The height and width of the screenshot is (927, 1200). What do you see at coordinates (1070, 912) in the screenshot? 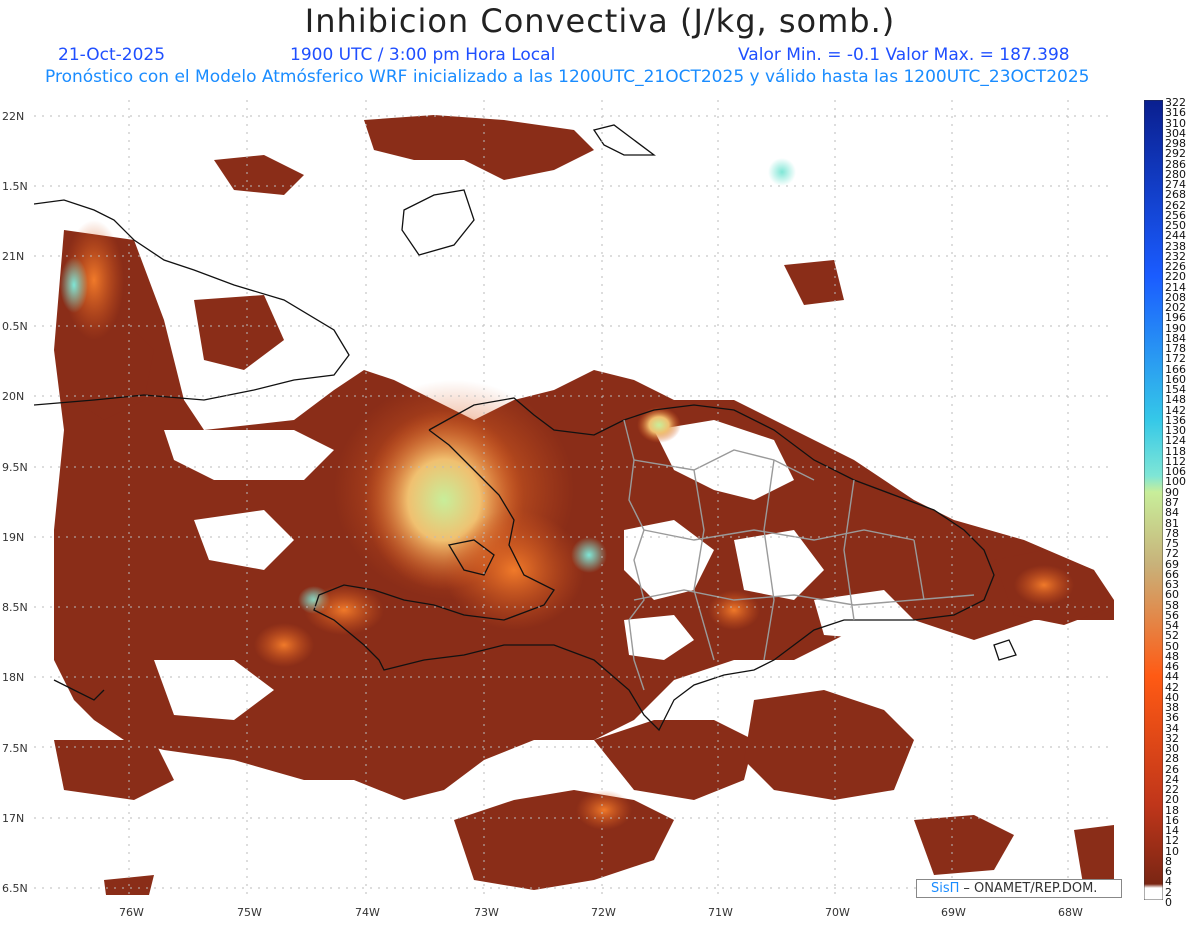
I see `lon-label: 68W` at bounding box center [1070, 912].